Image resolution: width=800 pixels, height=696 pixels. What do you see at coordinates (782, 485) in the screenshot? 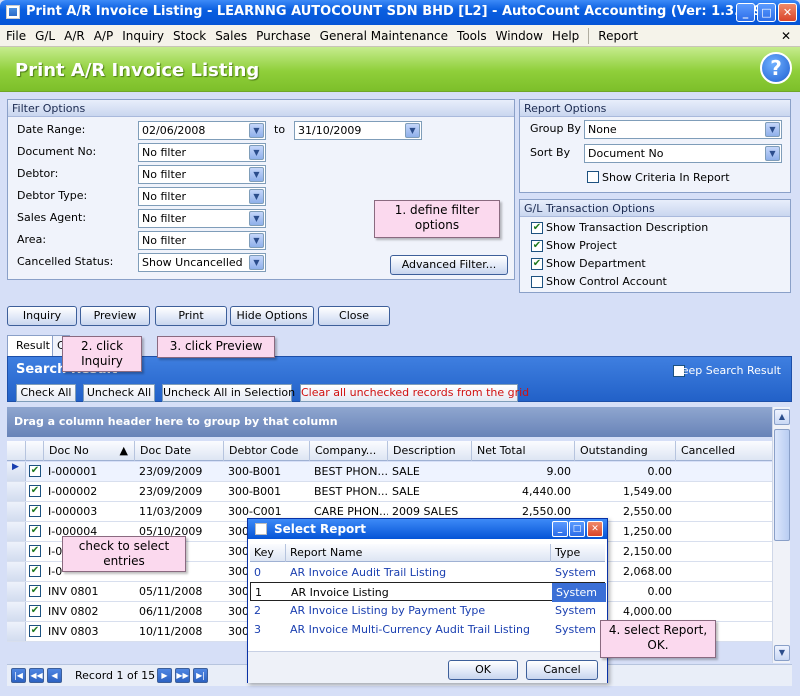
I see `scroll-thumb` at bounding box center [782, 485].